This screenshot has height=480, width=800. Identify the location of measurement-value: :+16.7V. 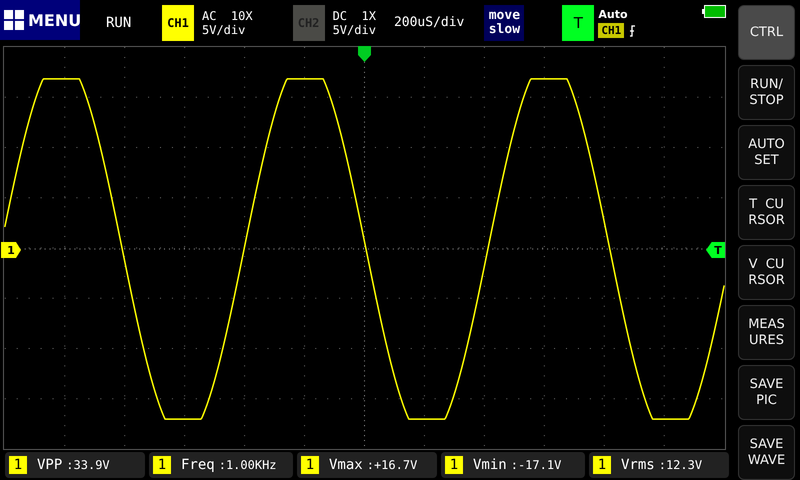
(392, 465).